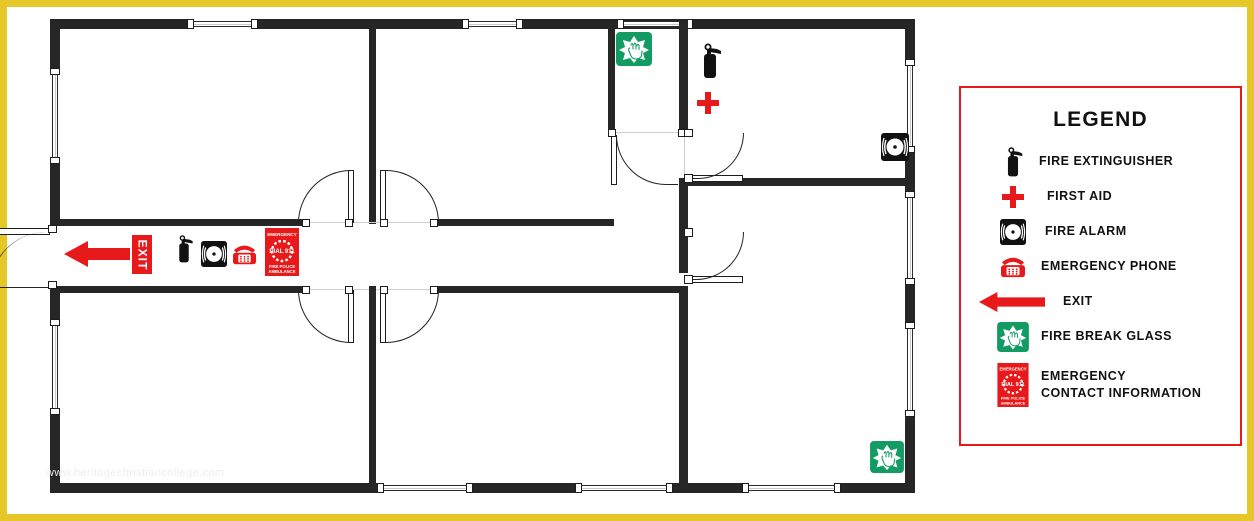 The image size is (1254, 521). What do you see at coordinates (1078, 301) in the screenshot?
I see `legend-label: EXIT` at bounding box center [1078, 301].